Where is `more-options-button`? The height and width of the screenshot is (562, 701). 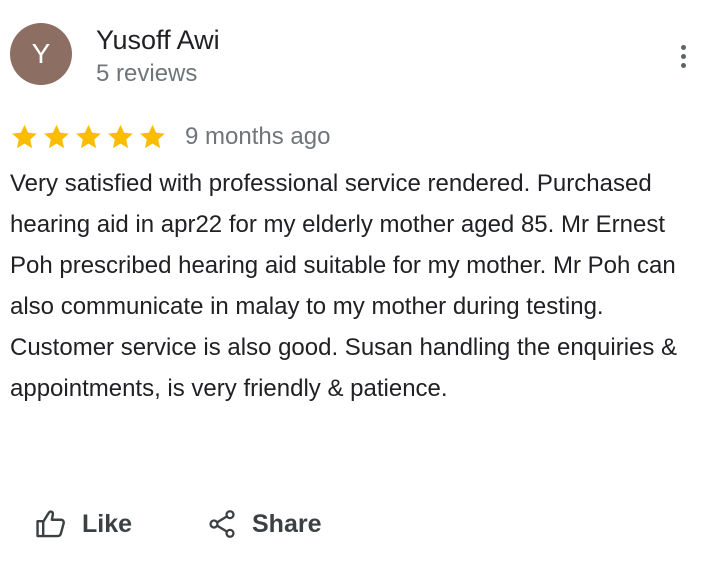 more-options-button is located at coordinates (683, 56).